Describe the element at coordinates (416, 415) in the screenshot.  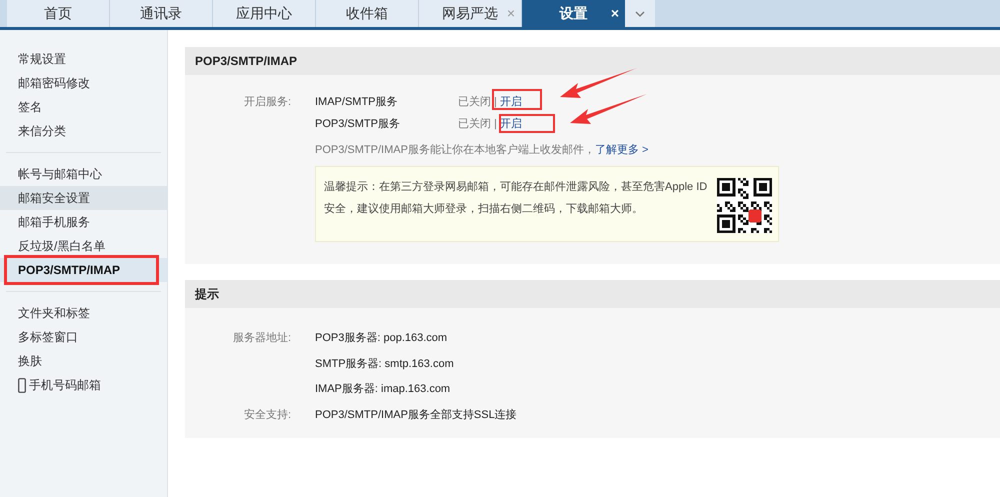
I see `field-value: POP3/SMTP/IMAP服务全部支持SSL连接` at that location.